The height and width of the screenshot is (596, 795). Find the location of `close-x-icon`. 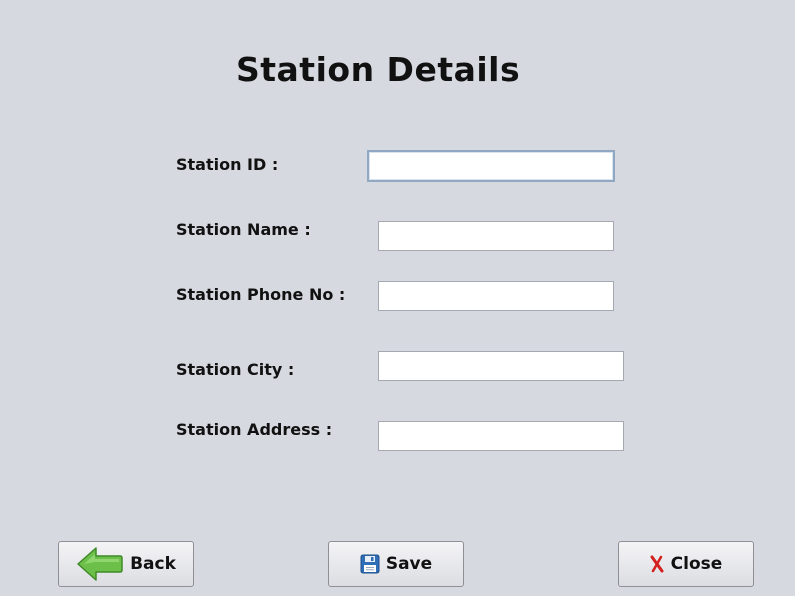

close-x-icon is located at coordinates (657, 564).